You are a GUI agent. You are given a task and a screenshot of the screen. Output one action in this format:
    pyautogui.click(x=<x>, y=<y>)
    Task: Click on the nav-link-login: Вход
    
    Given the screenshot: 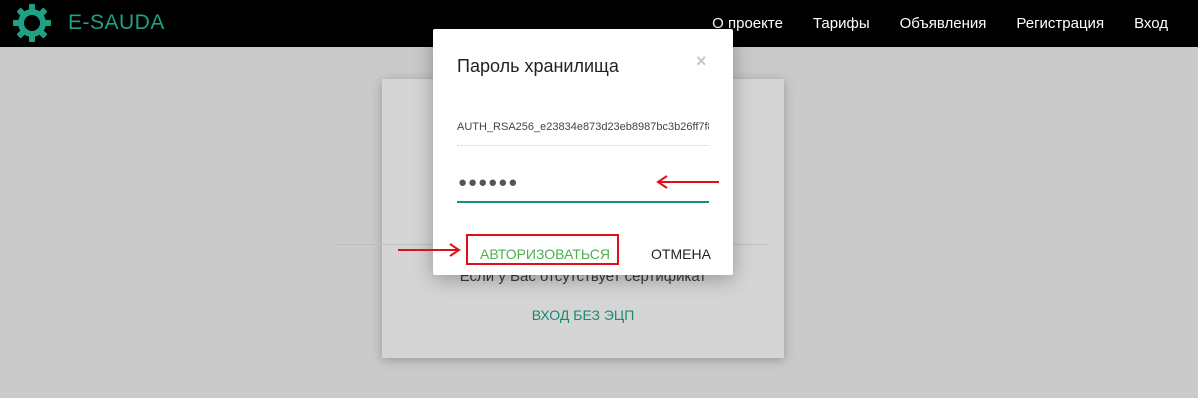 What is the action you would take?
    pyautogui.click(x=1158, y=23)
    